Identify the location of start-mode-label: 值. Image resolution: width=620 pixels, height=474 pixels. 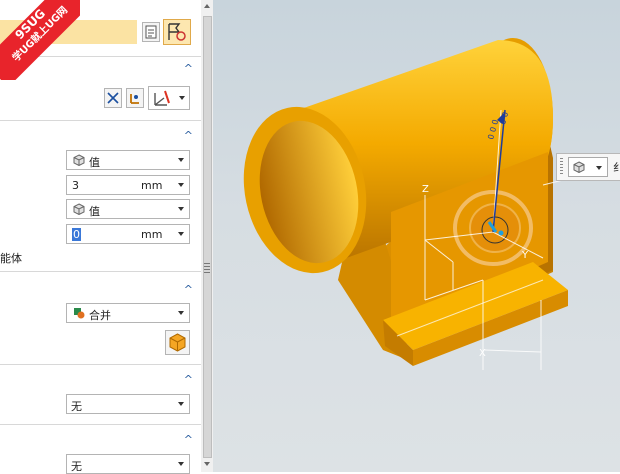
(94, 162).